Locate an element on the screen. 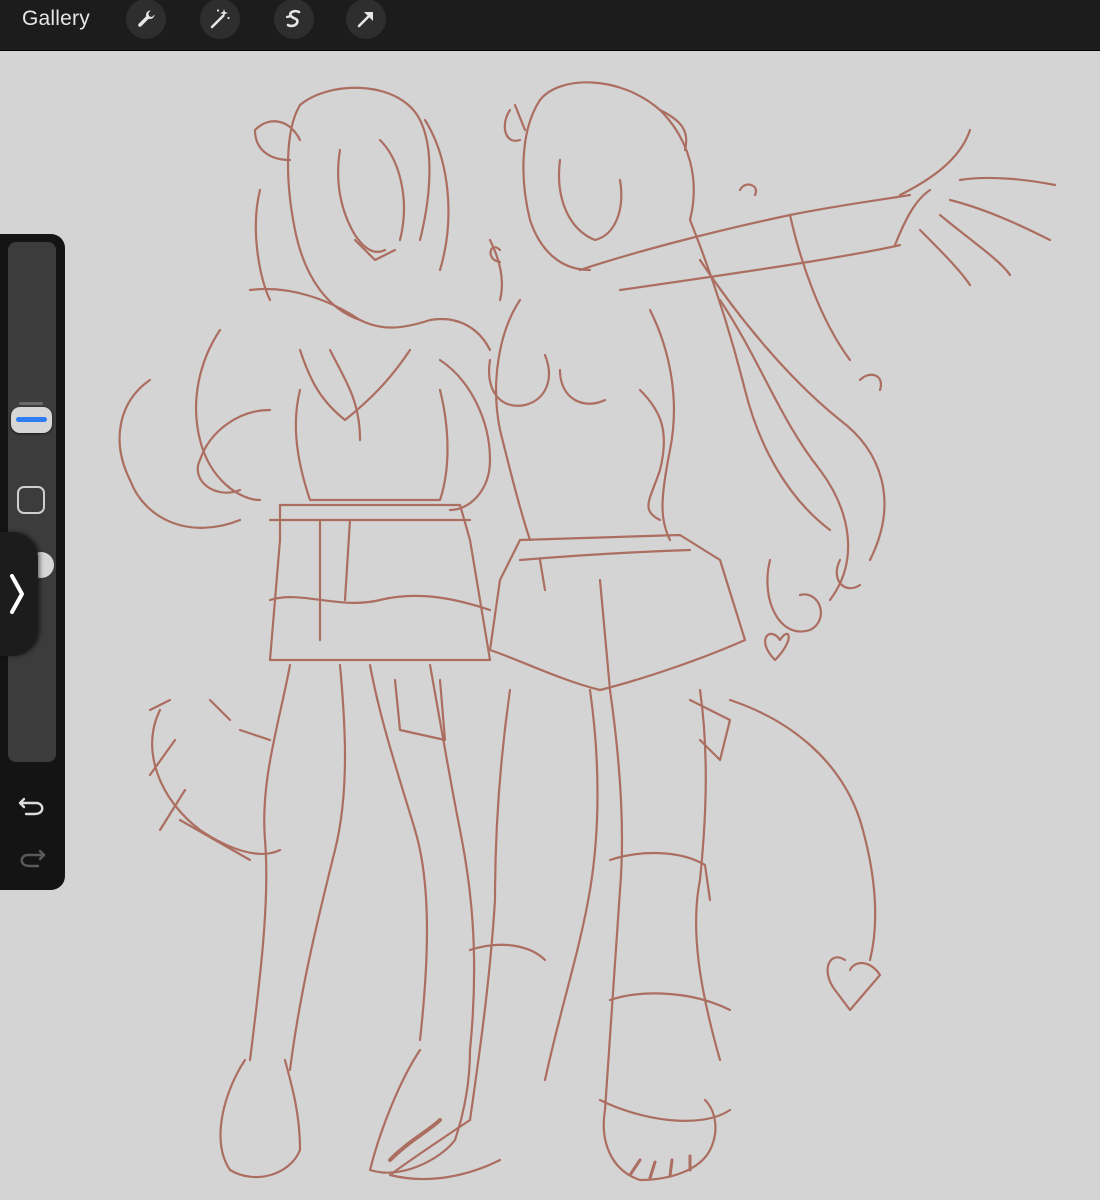 The height and width of the screenshot is (1200, 1100). redo-button is located at coordinates (32, 859).